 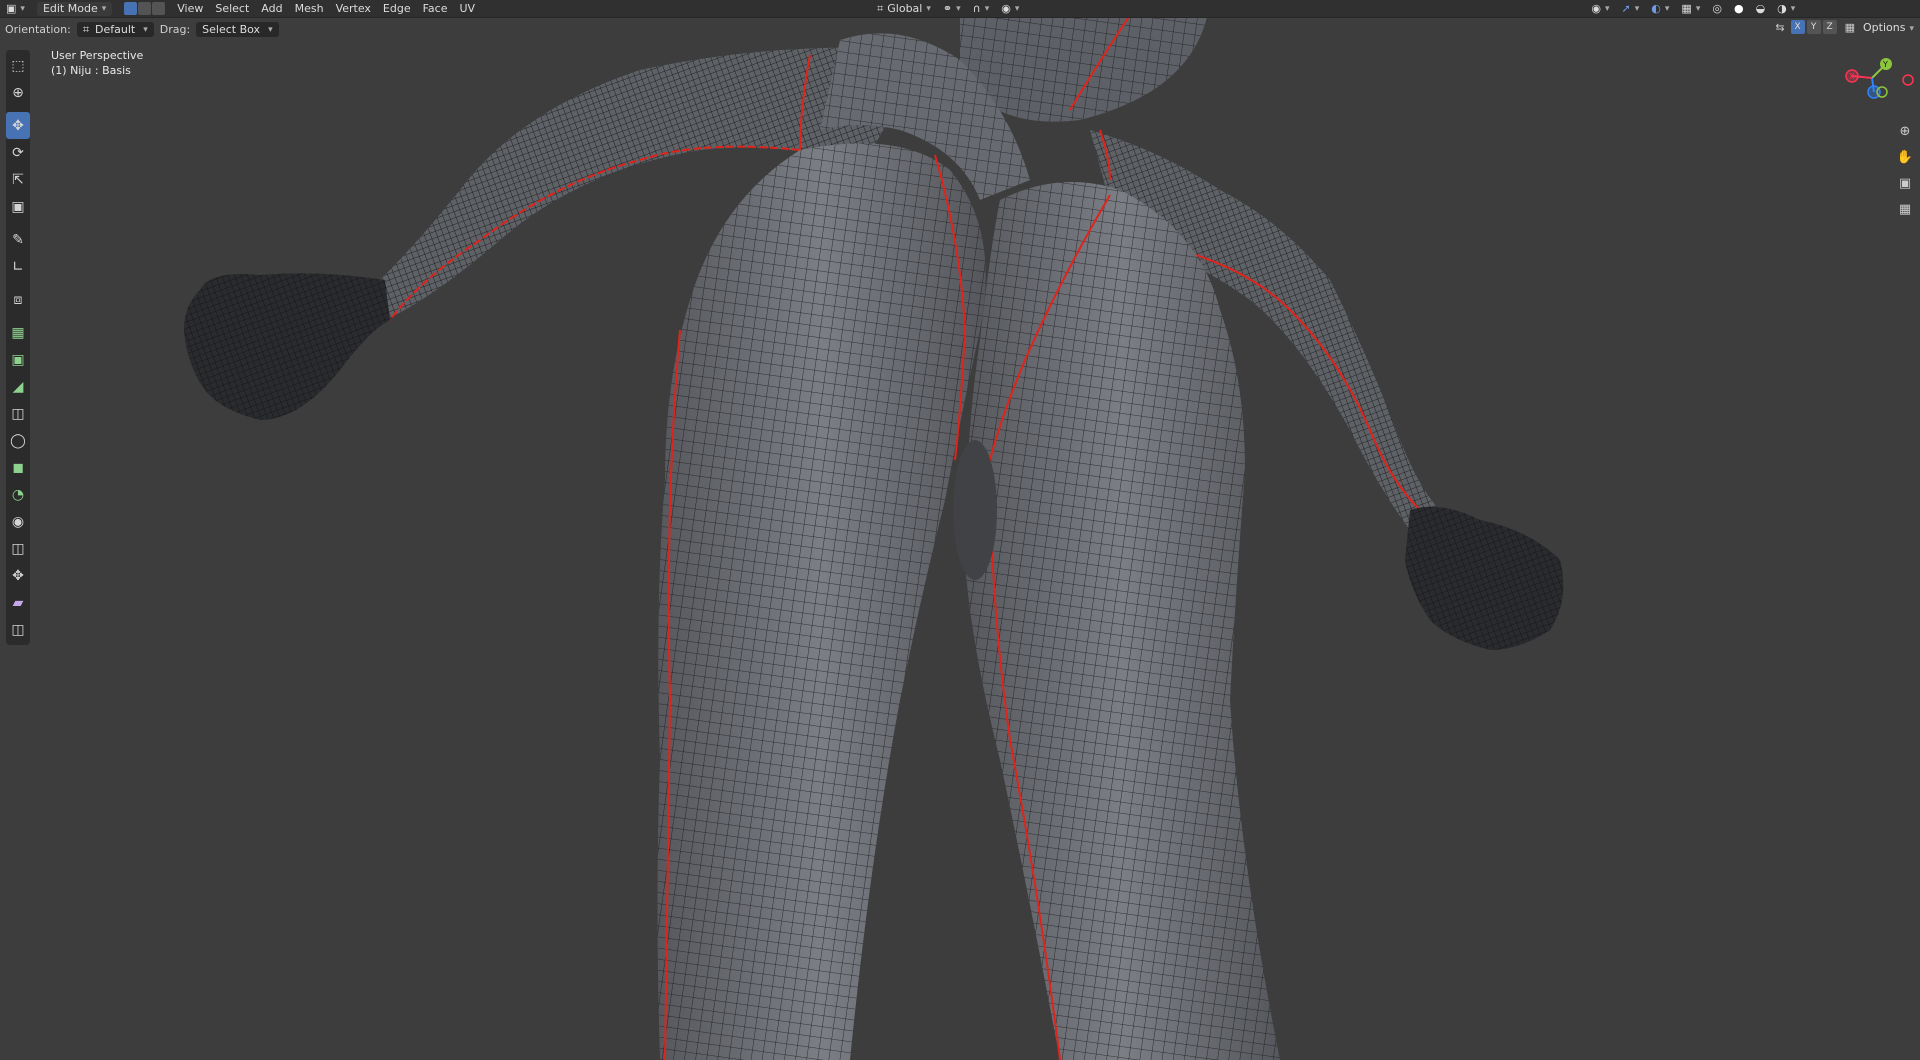 What do you see at coordinates (947, 8) in the screenshot?
I see `pivot-icon: ⚭` at bounding box center [947, 8].